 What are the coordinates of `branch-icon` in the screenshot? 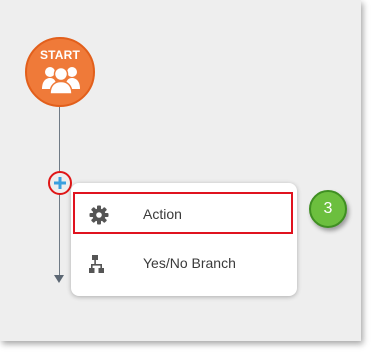 It's located at (96, 264).